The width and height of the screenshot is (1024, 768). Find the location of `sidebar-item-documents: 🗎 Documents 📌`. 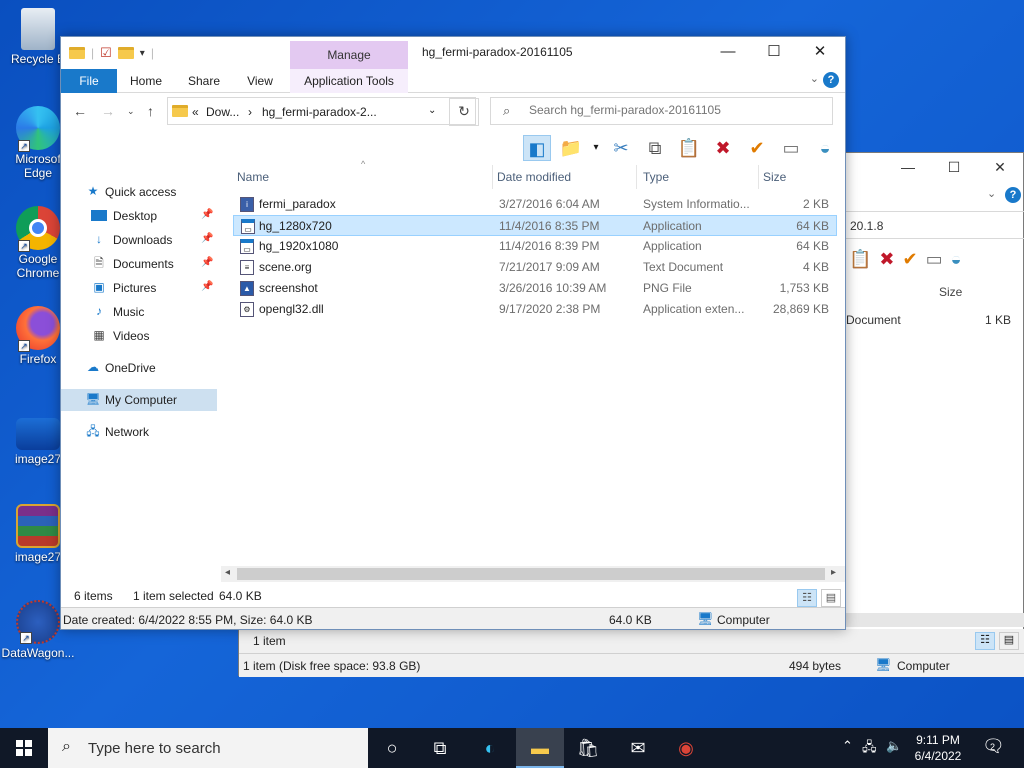

sidebar-item-documents: 🗎 Documents 📌 is located at coordinates (139, 264).